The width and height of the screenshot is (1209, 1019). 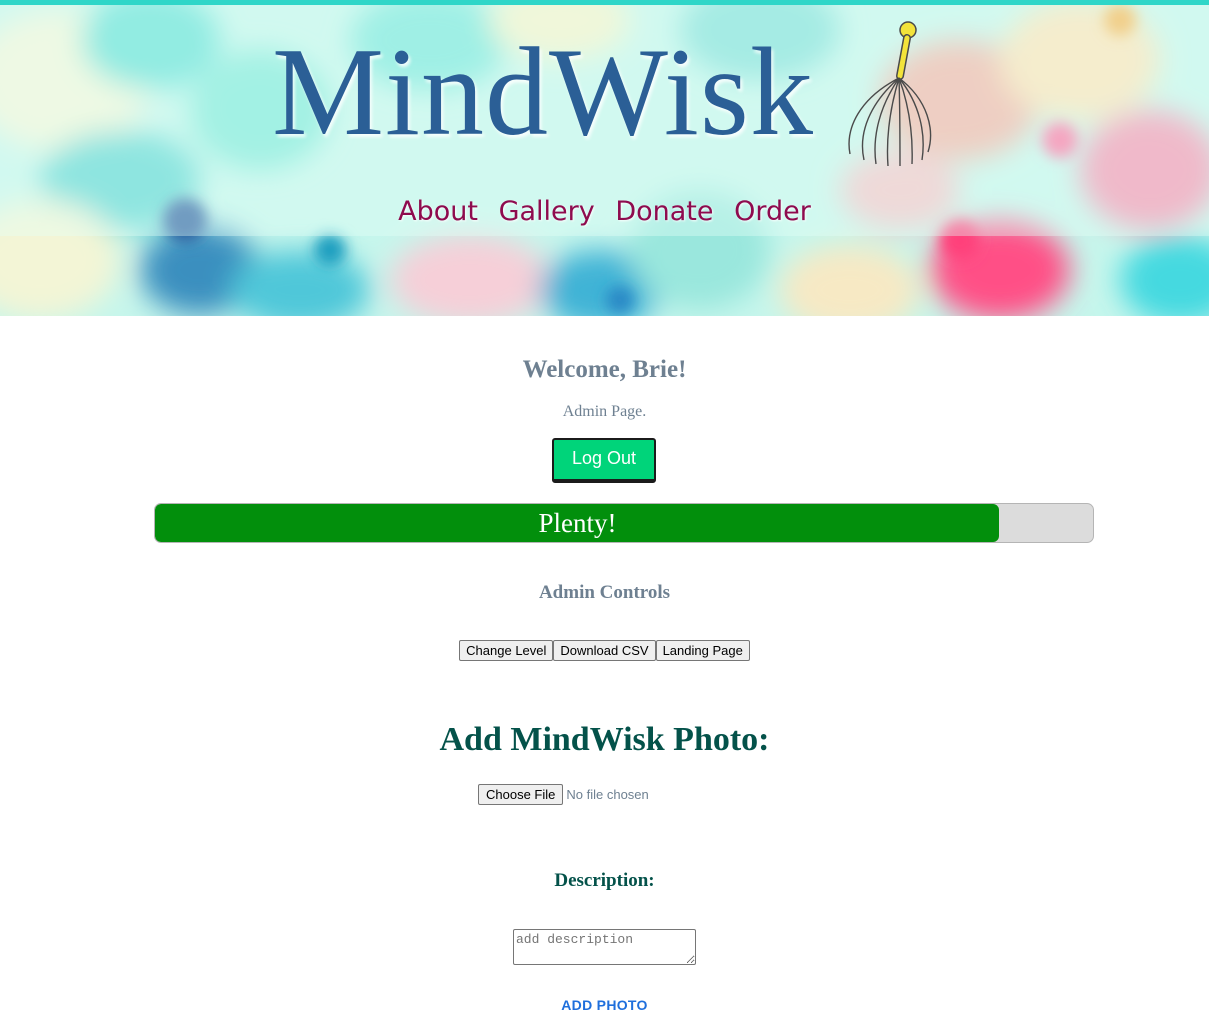 I want to click on main-nav: About Gallery Donate Order, so click(x=604, y=212).